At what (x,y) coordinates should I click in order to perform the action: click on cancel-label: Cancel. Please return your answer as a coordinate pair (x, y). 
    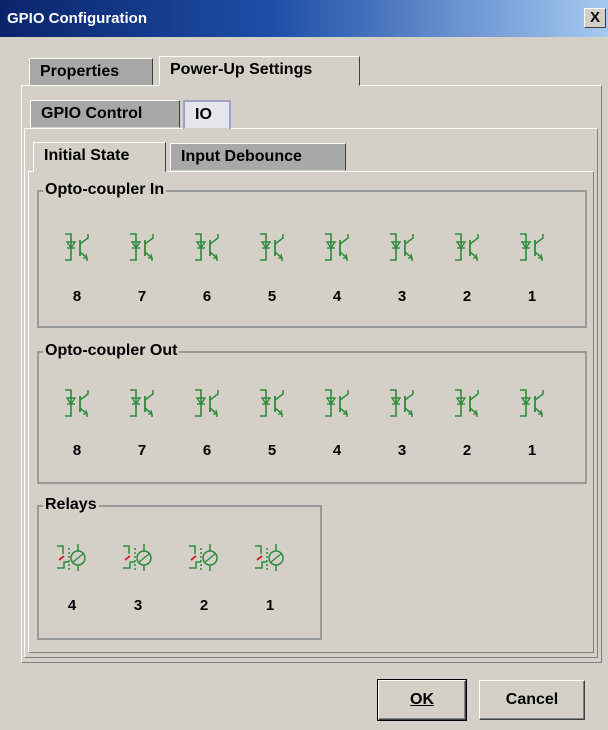
    Looking at the image, I should click on (532, 699).